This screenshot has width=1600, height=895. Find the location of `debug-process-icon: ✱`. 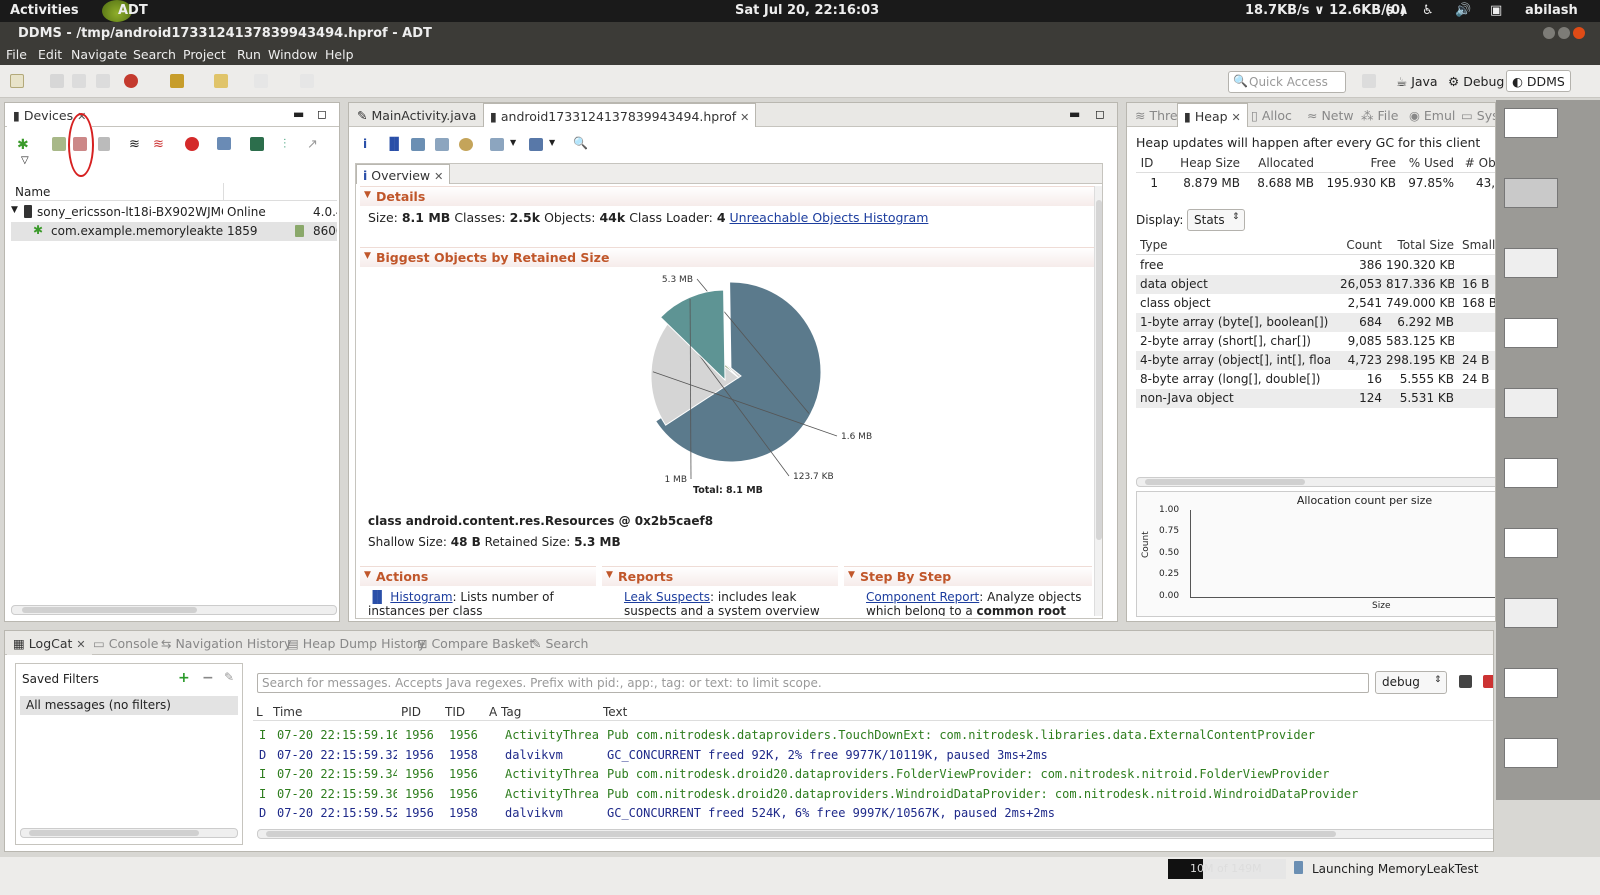

debug-process-icon: ✱ is located at coordinates (23, 145).